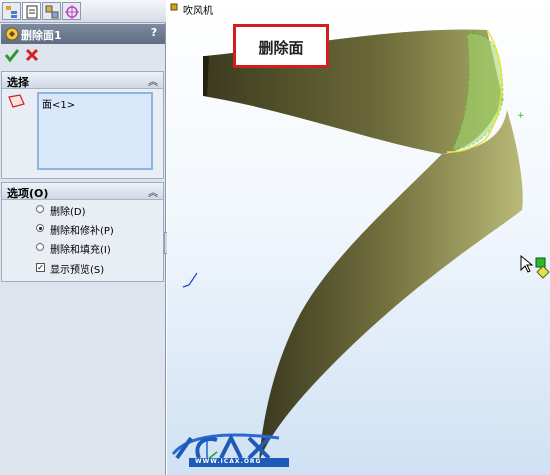 This screenshot has height=475, width=550. What do you see at coordinates (228, 461) in the screenshot?
I see `logo-url-text: WWW.ICAX.ORG` at bounding box center [228, 461].